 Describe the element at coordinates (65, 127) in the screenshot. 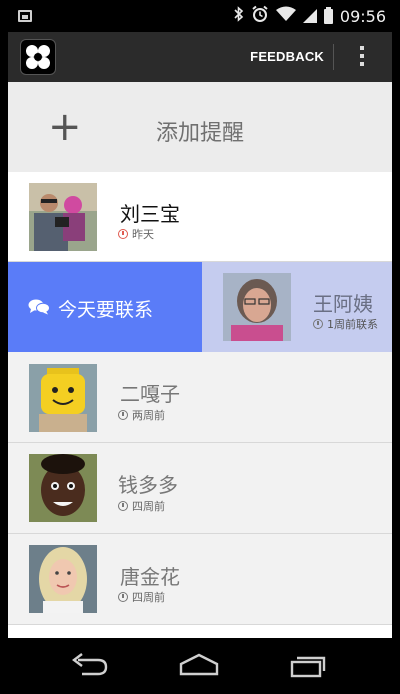

I see `plus-icon: +` at that location.